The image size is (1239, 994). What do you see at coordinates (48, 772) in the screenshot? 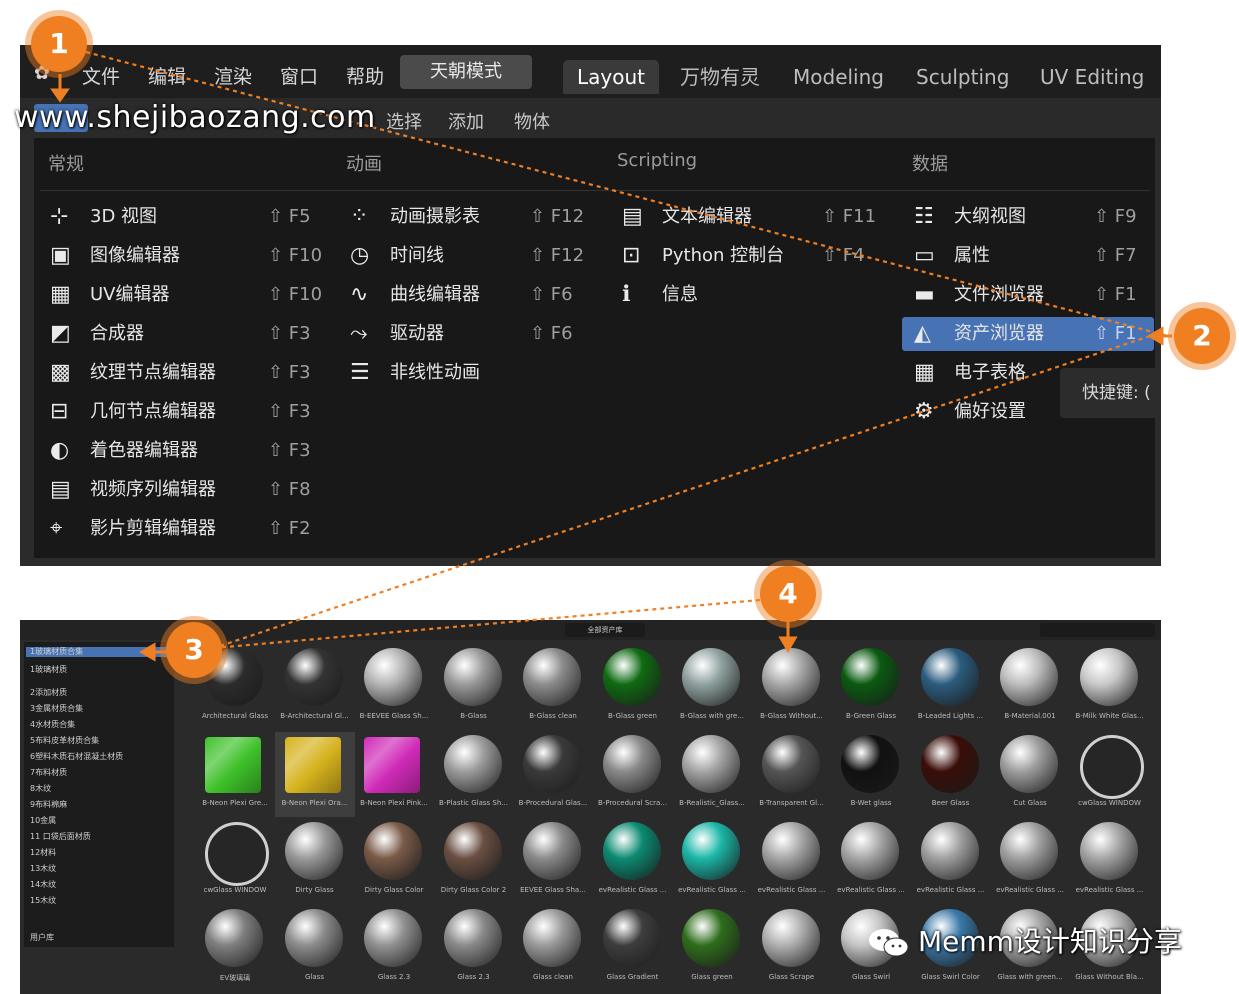
I see `catalog-item: 7布料材质` at bounding box center [48, 772].